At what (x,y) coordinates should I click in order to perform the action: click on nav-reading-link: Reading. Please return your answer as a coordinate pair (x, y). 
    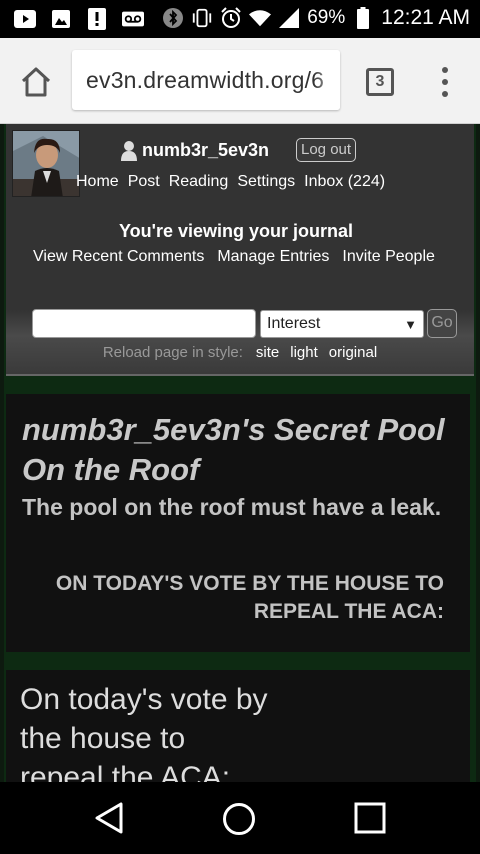
    Looking at the image, I should click on (199, 182).